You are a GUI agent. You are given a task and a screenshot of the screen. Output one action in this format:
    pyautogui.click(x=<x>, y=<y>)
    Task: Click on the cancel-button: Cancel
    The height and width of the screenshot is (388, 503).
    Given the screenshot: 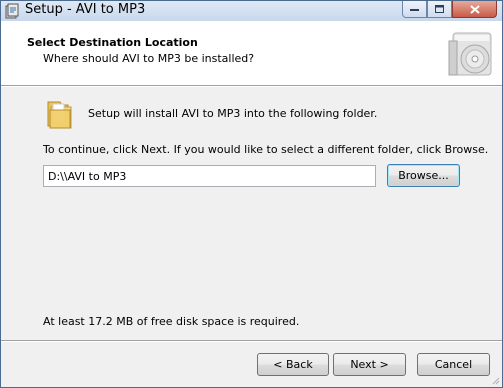 What is the action you would take?
    pyautogui.click(x=453, y=364)
    